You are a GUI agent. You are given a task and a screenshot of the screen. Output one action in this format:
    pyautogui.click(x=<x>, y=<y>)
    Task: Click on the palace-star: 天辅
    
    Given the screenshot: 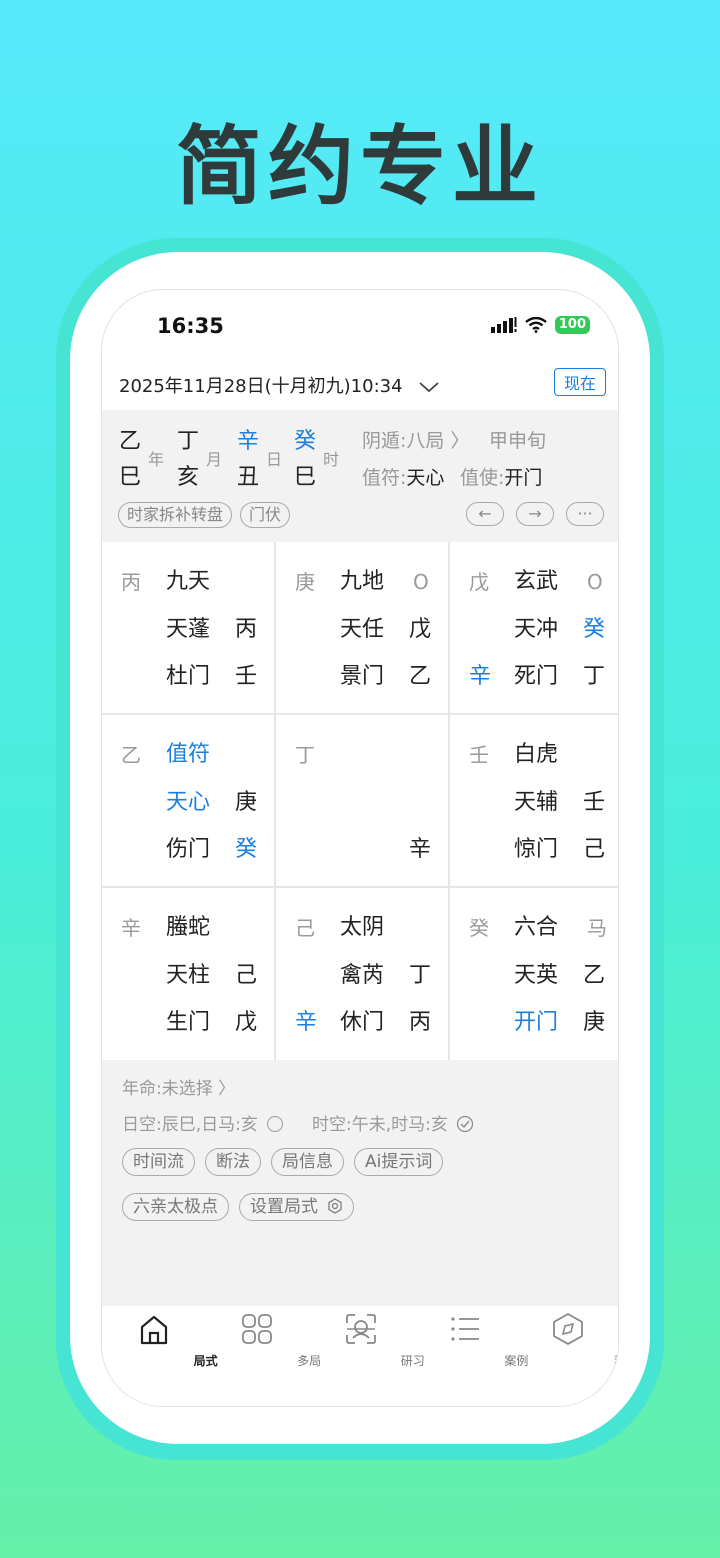 What is the action you would take?
    pyautogui.click(x=536, y=802)
    